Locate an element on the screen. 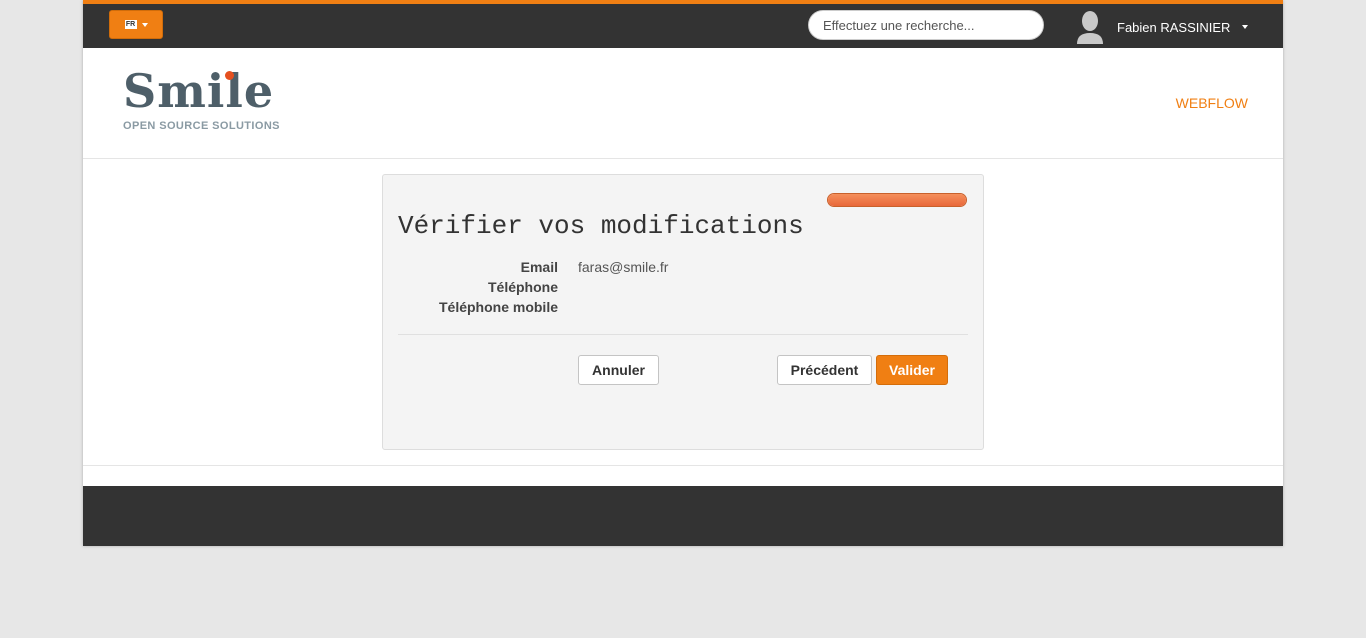  avatar-icon is located at coordinates (1090, 27).